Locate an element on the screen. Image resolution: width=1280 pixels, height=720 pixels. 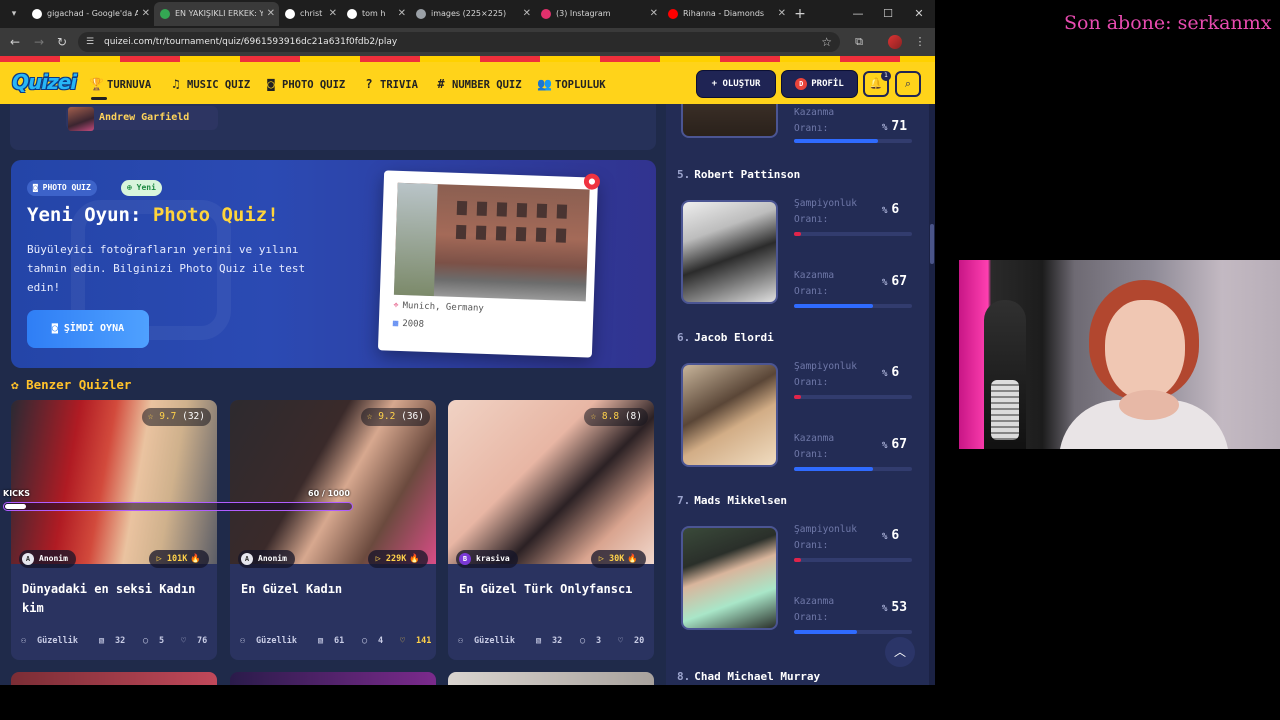
forward-button: → is located at coordinates (39, 42).